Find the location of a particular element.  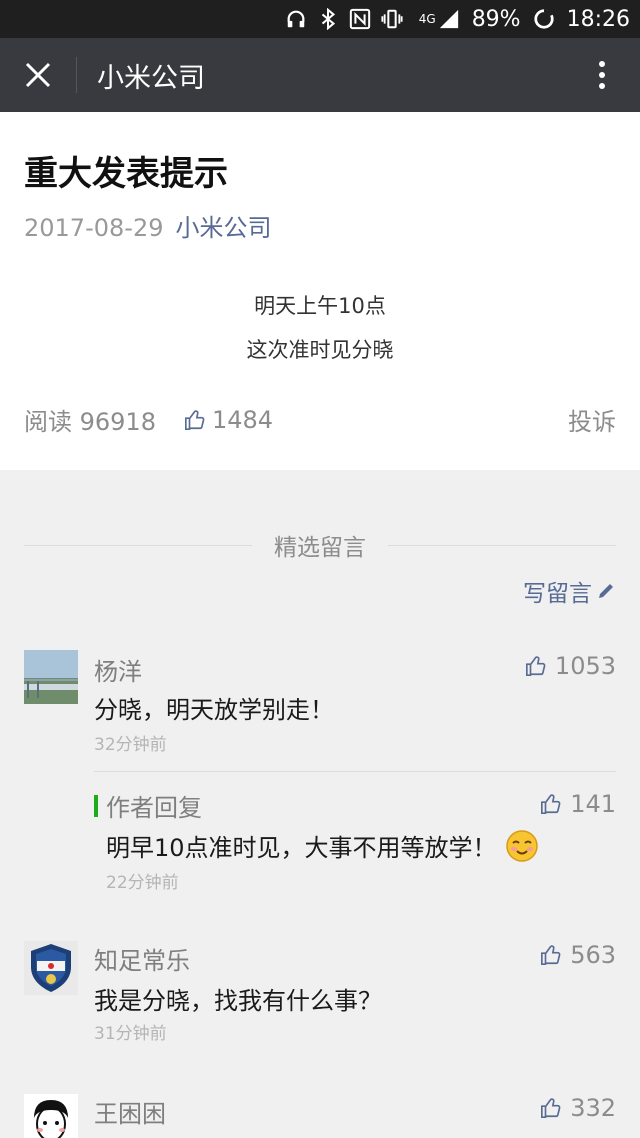

comment-like-count: 1053 is located at coordinates (585, 666).